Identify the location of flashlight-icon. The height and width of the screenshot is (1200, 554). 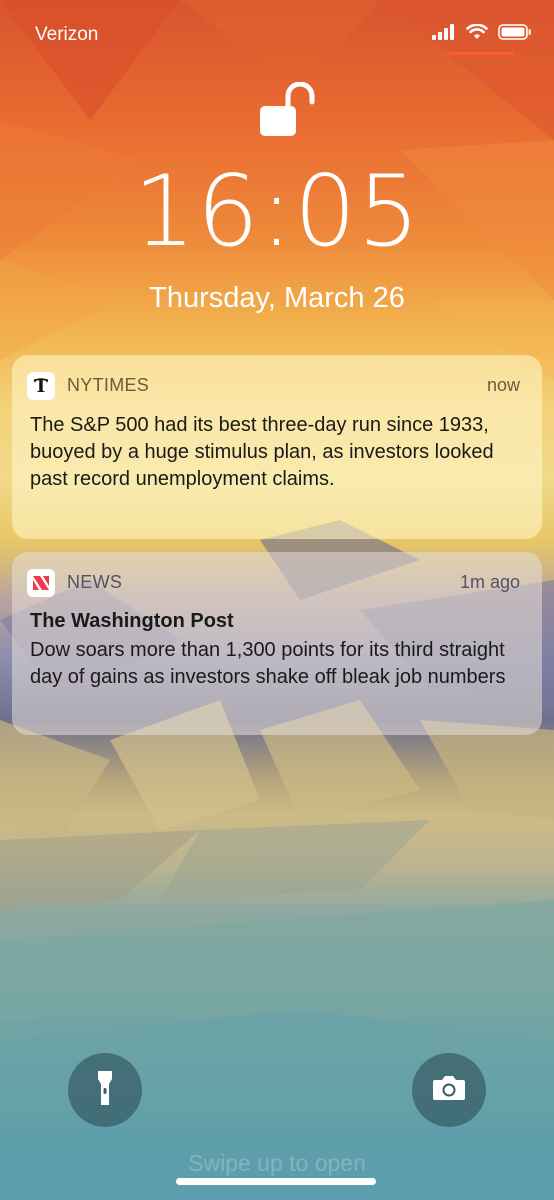
(105, 1090).